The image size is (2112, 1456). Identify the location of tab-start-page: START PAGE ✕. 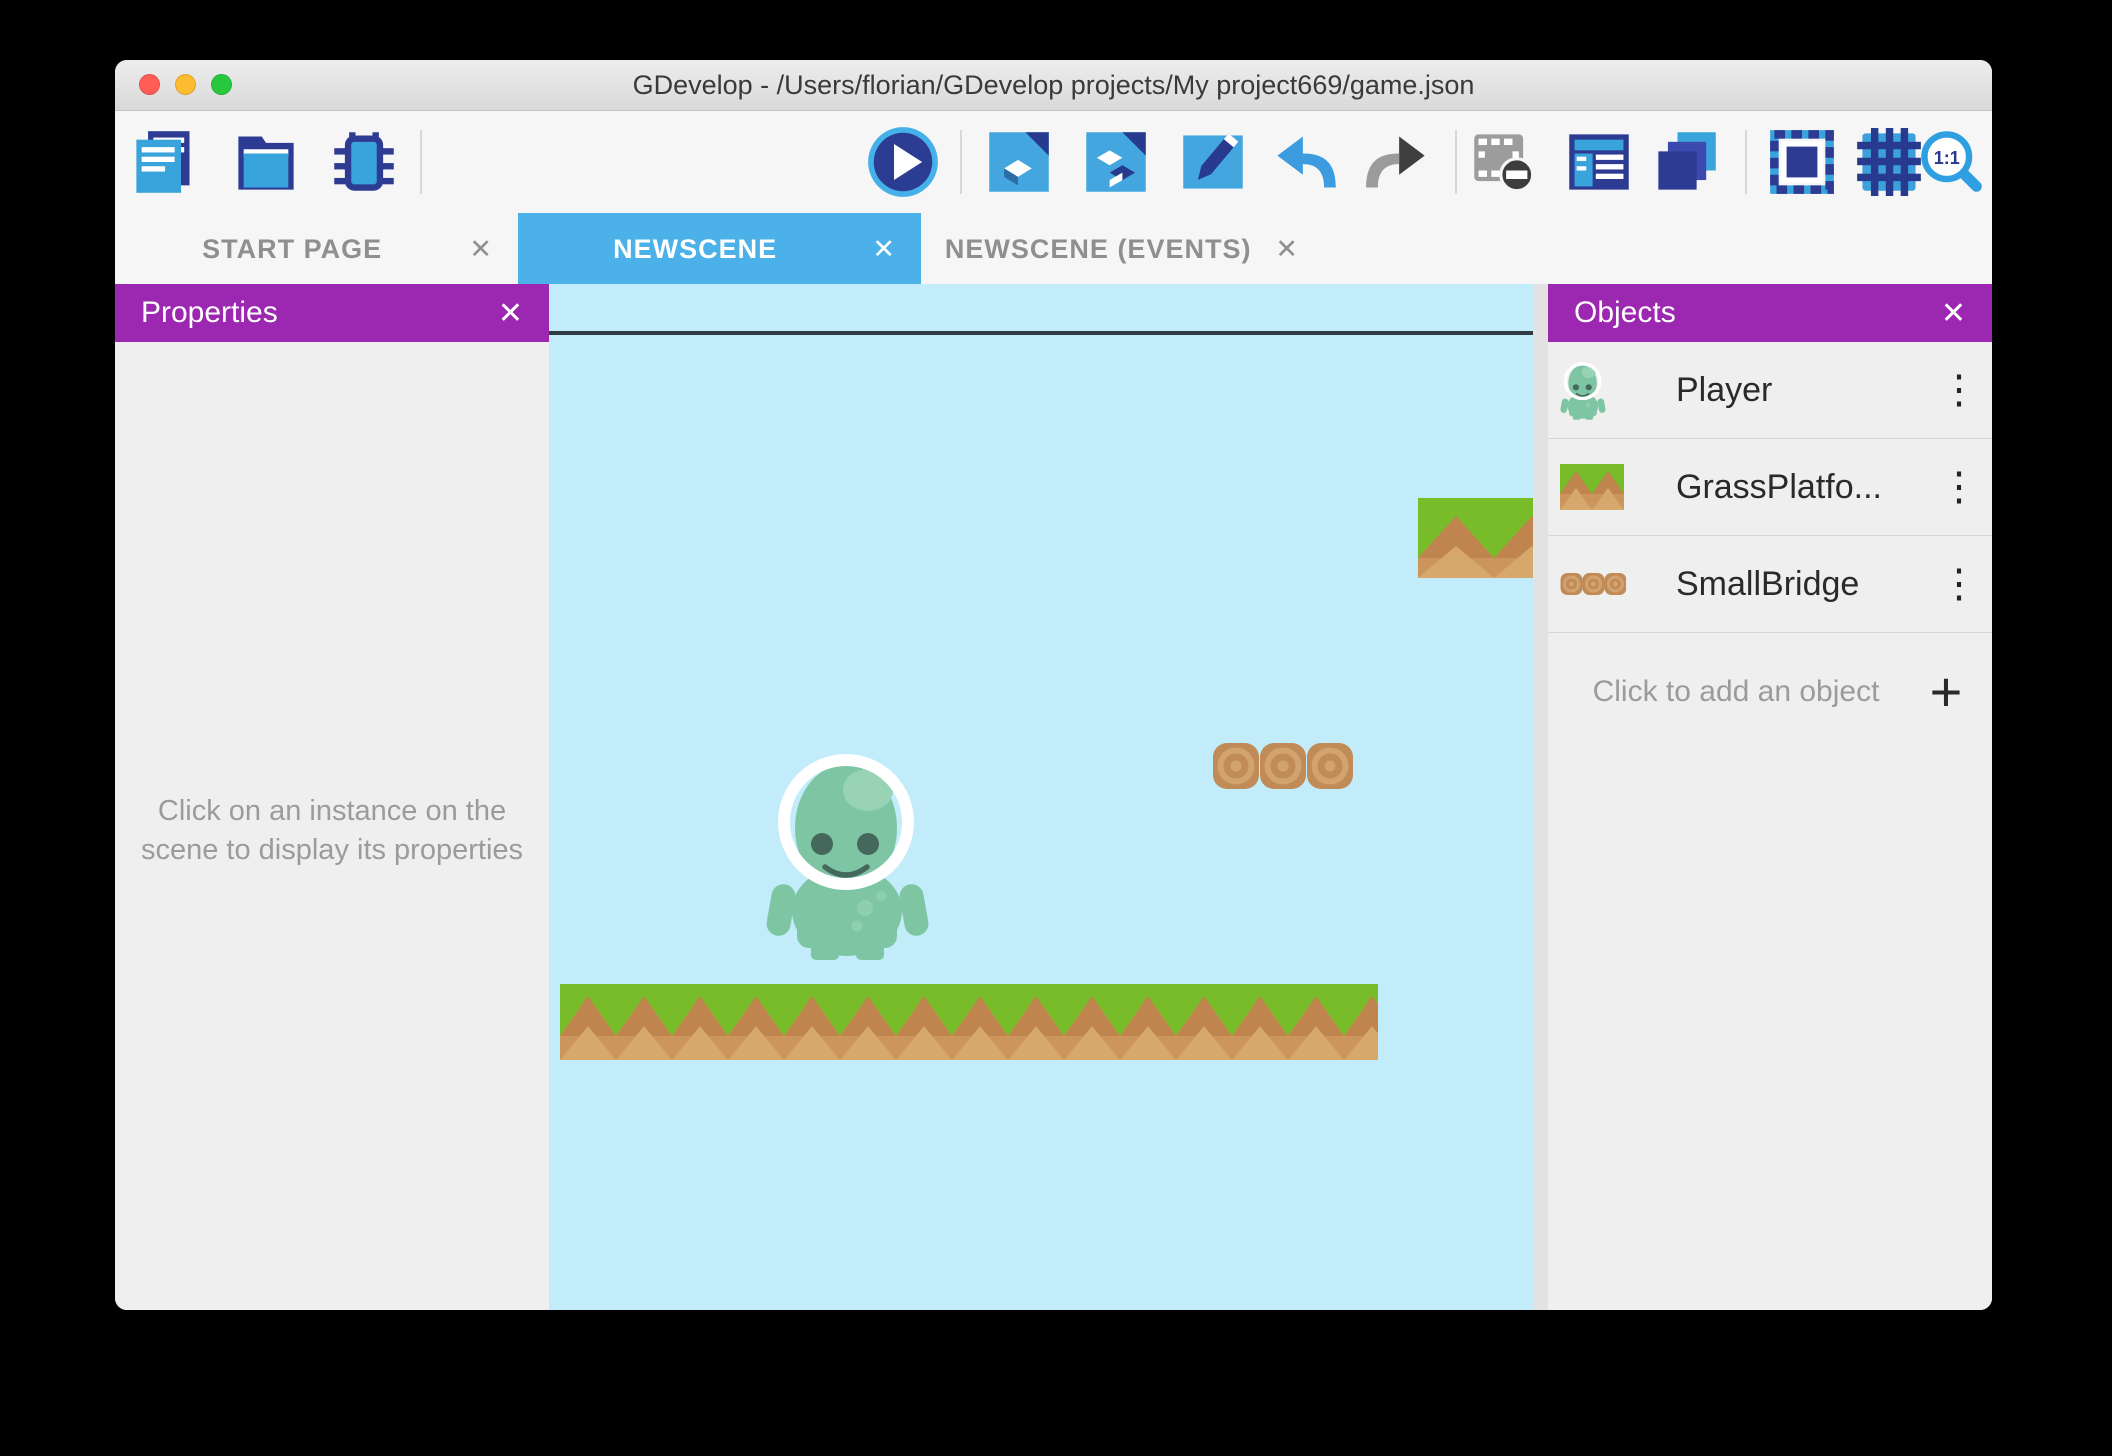
(316, 249).